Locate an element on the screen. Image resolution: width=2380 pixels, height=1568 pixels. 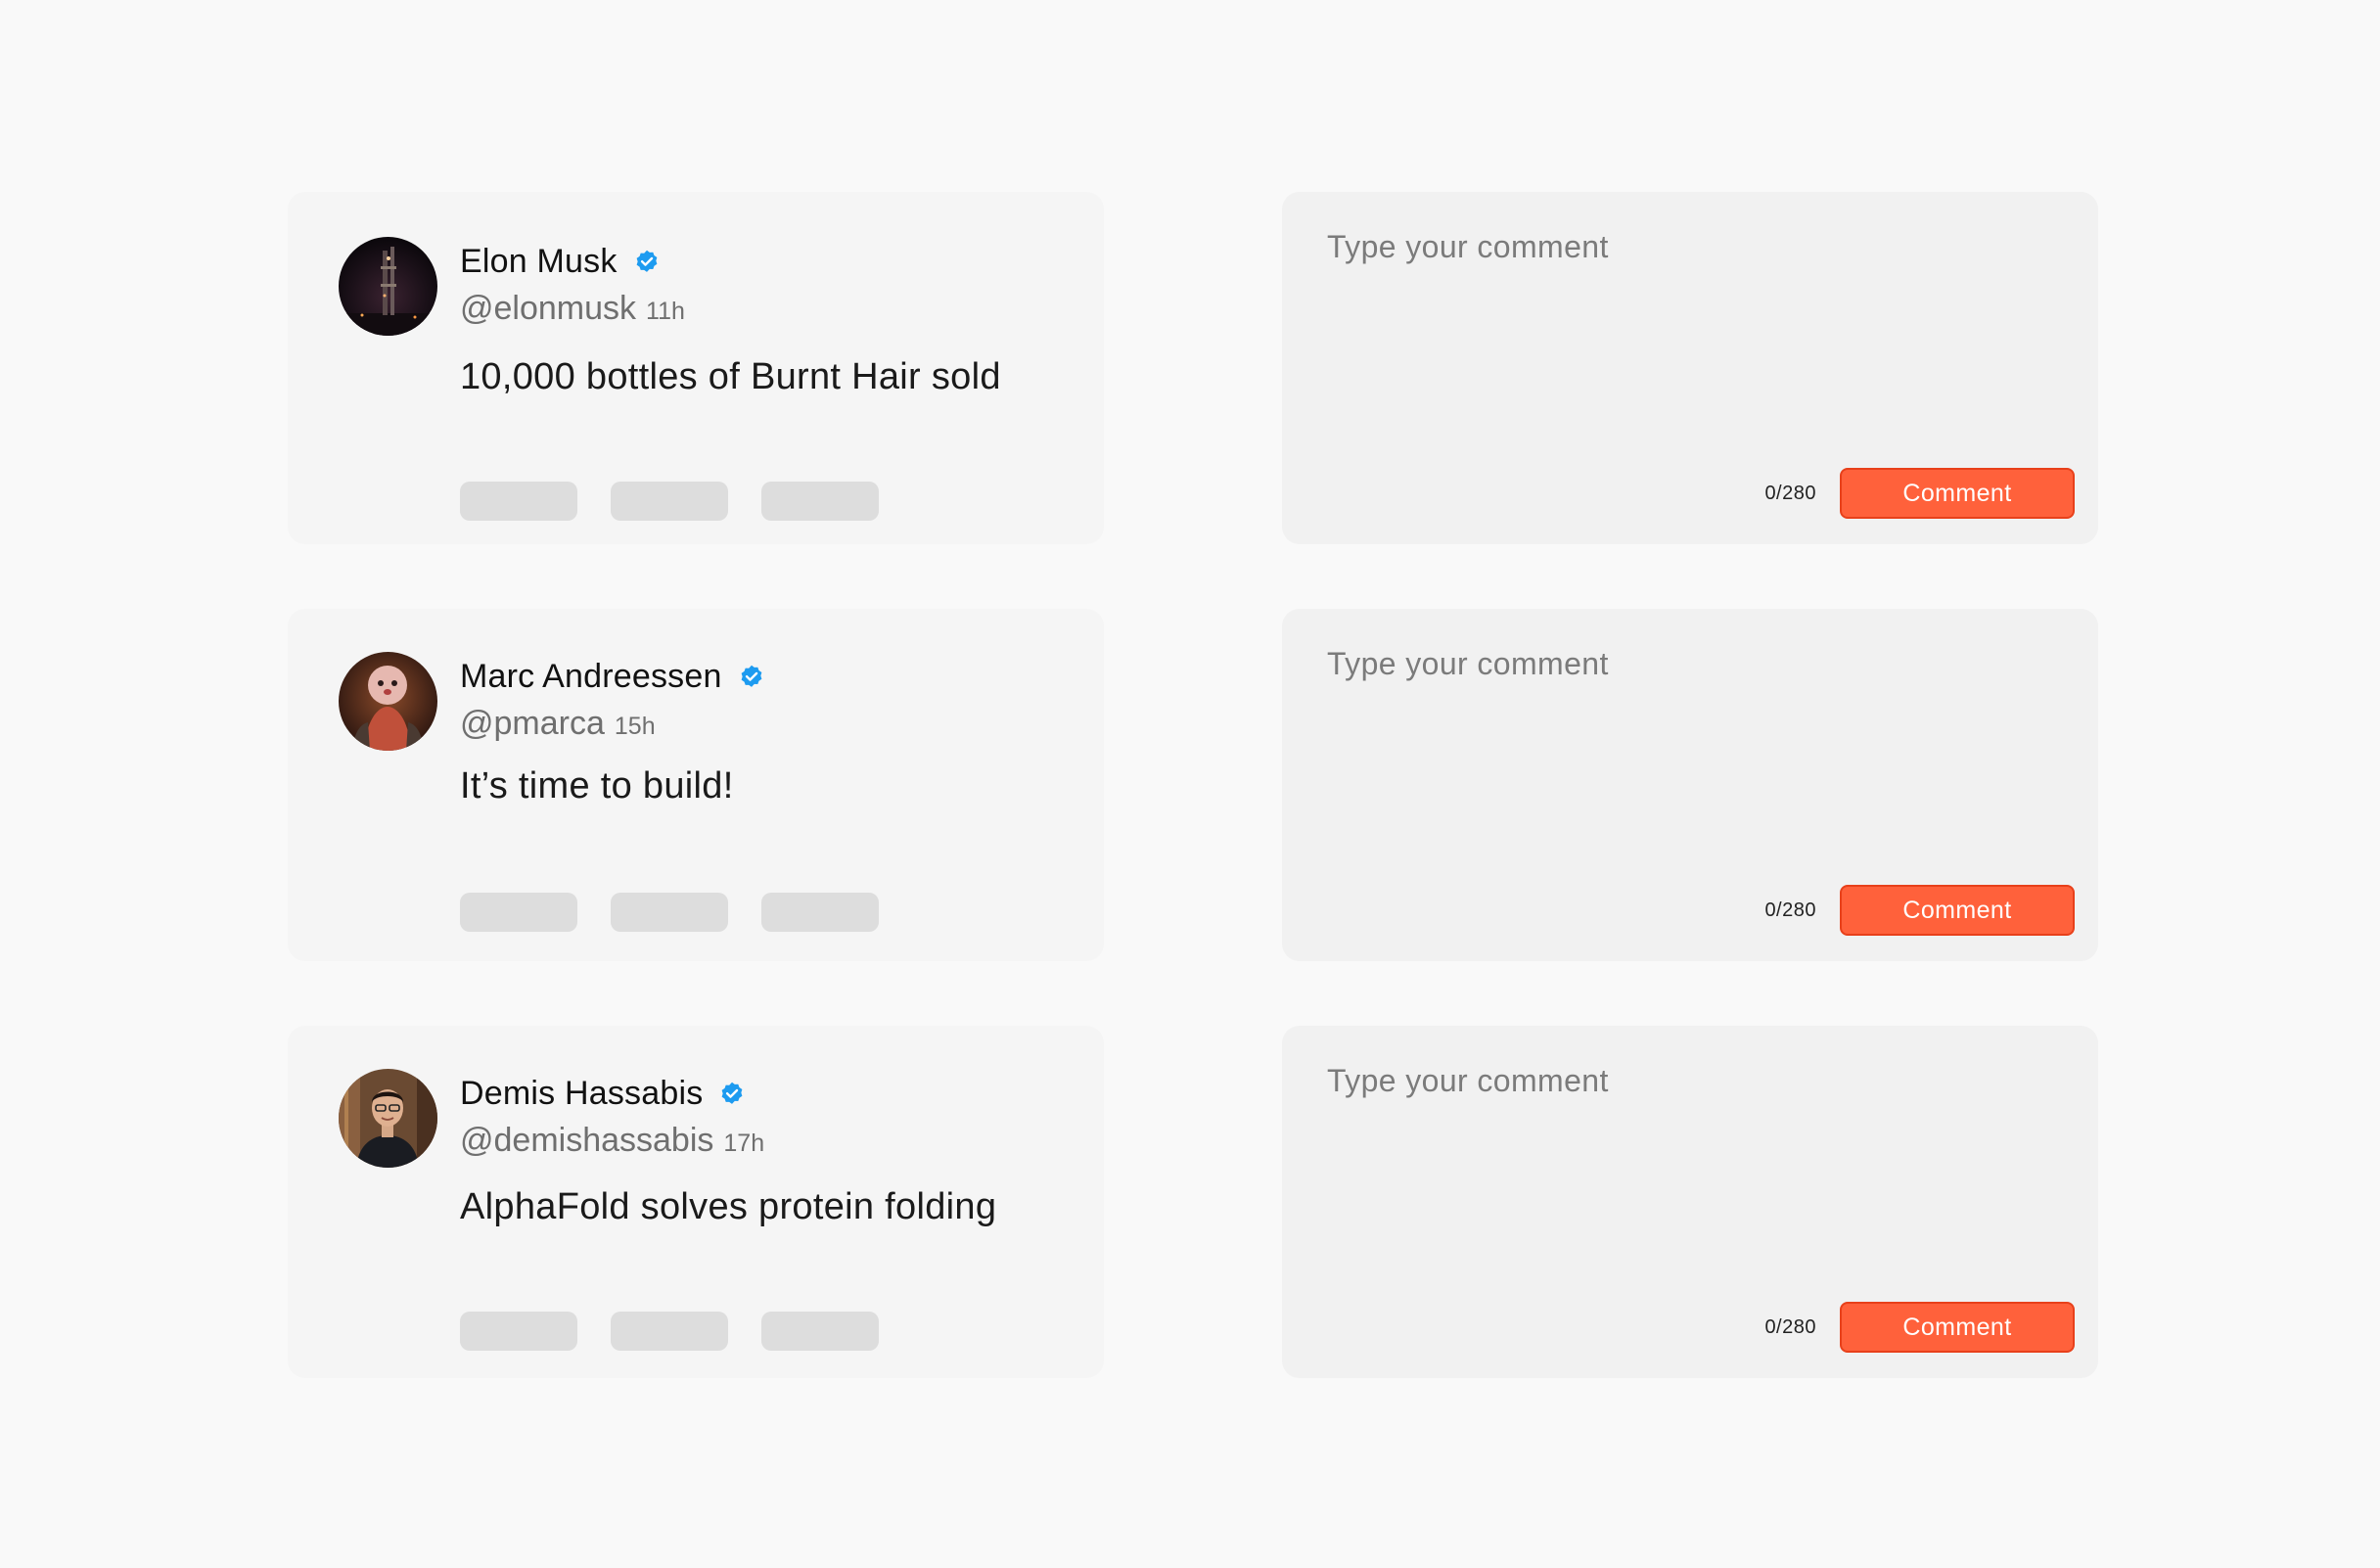
timestamp: 17h is located at coordinates (744, 1143).